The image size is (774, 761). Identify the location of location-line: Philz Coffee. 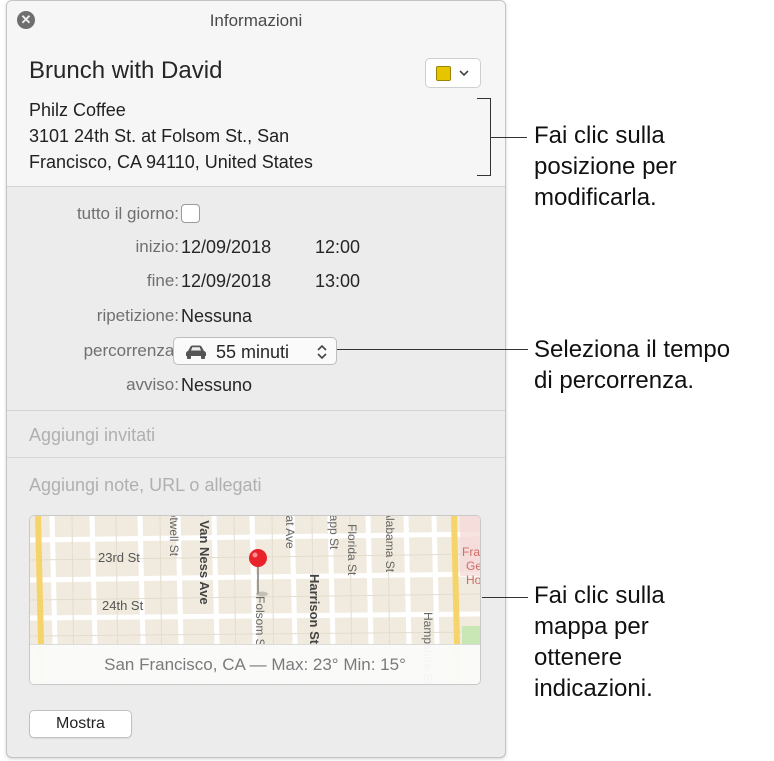
(77, 110).